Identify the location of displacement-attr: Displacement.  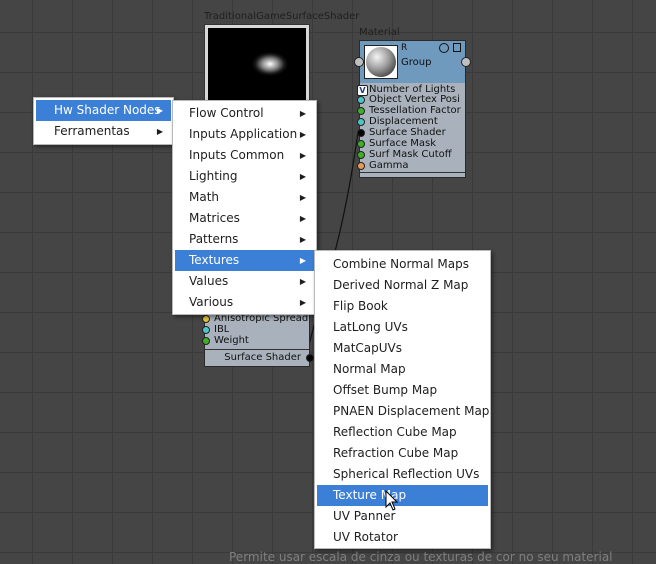
(403, 121).